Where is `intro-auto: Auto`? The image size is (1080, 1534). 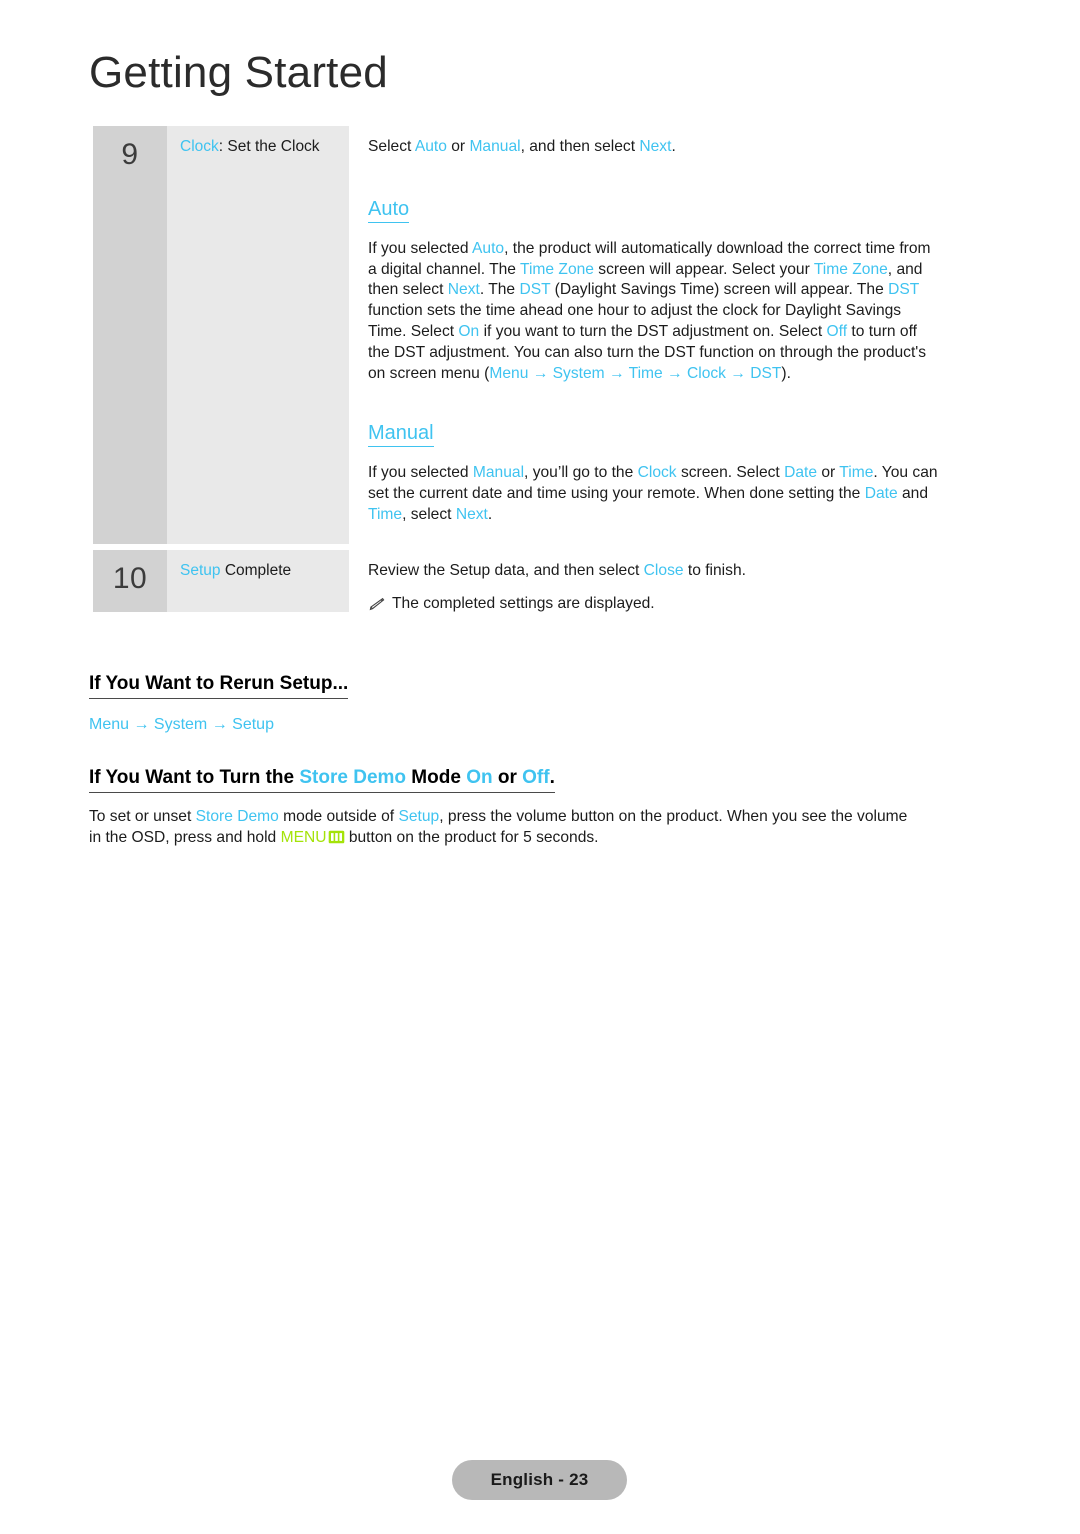
intro-auto: Auto is located at coordinates (430, 146).